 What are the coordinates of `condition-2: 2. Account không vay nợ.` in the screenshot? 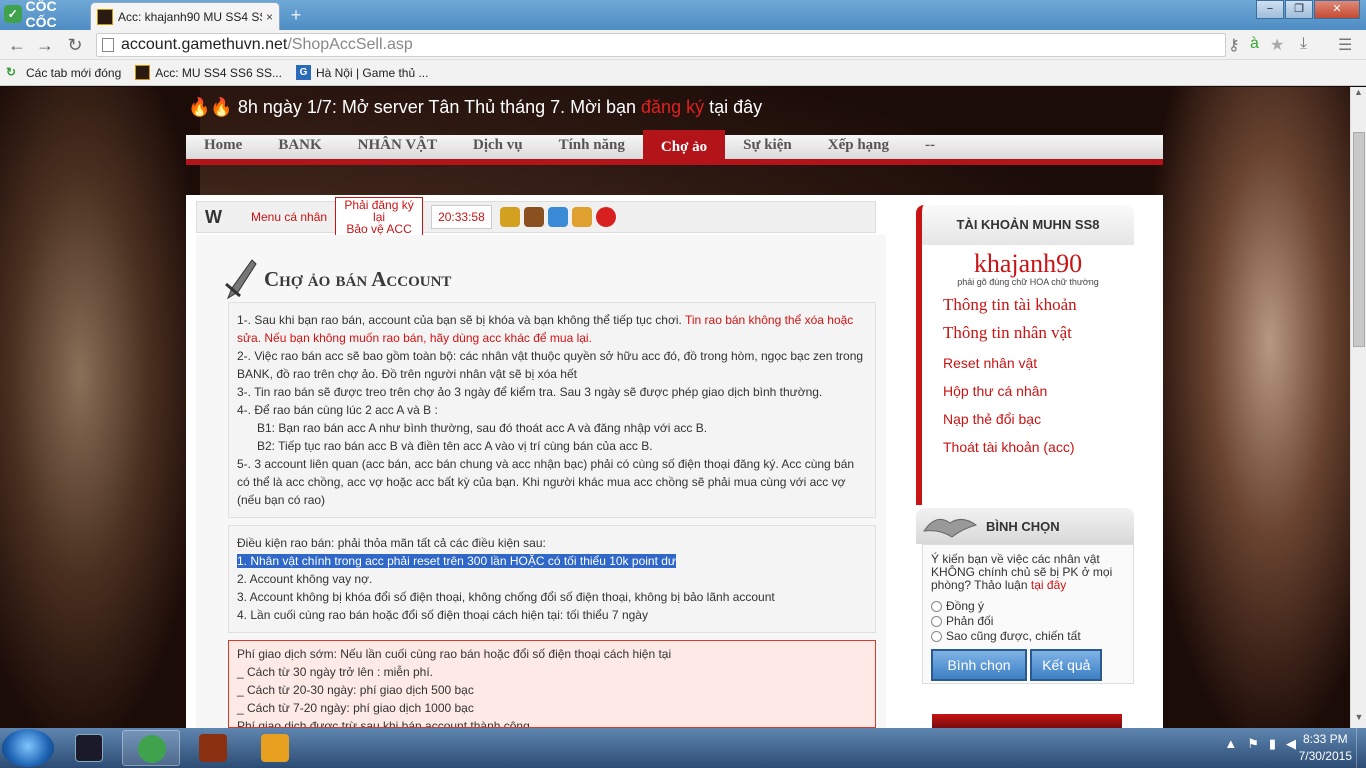 It's located at (305, 579).